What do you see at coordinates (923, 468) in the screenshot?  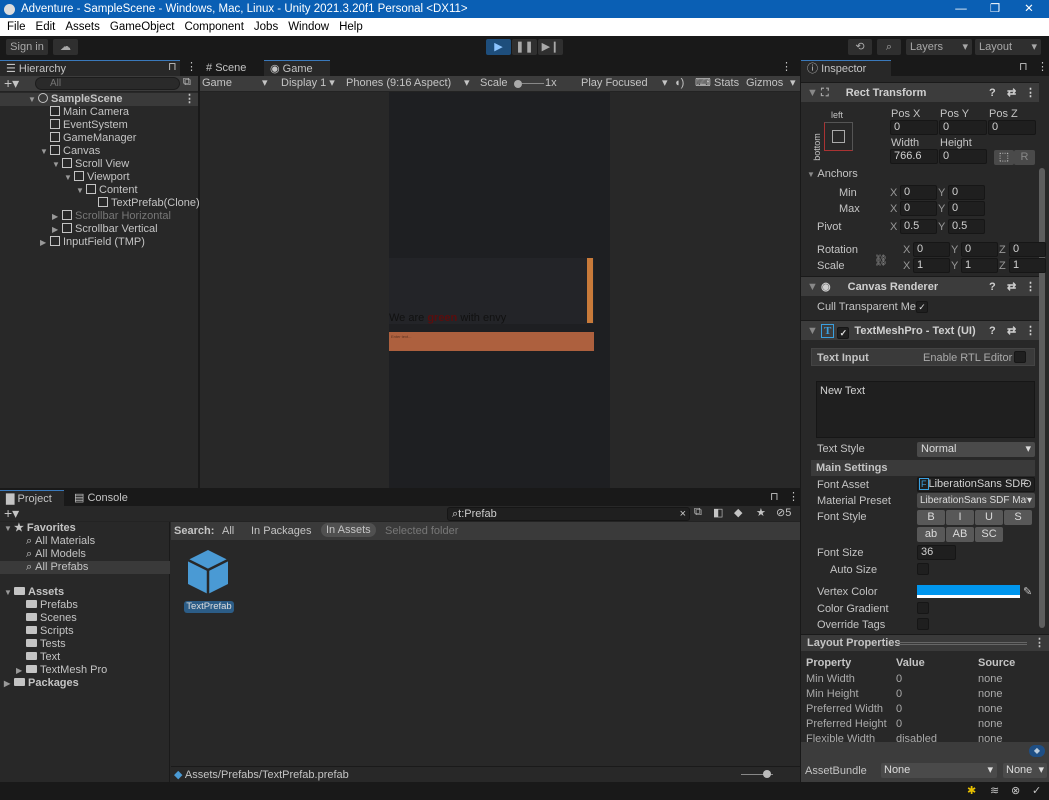 I see `main-settings-header: Main Settings` at bounding box center [923, 468].